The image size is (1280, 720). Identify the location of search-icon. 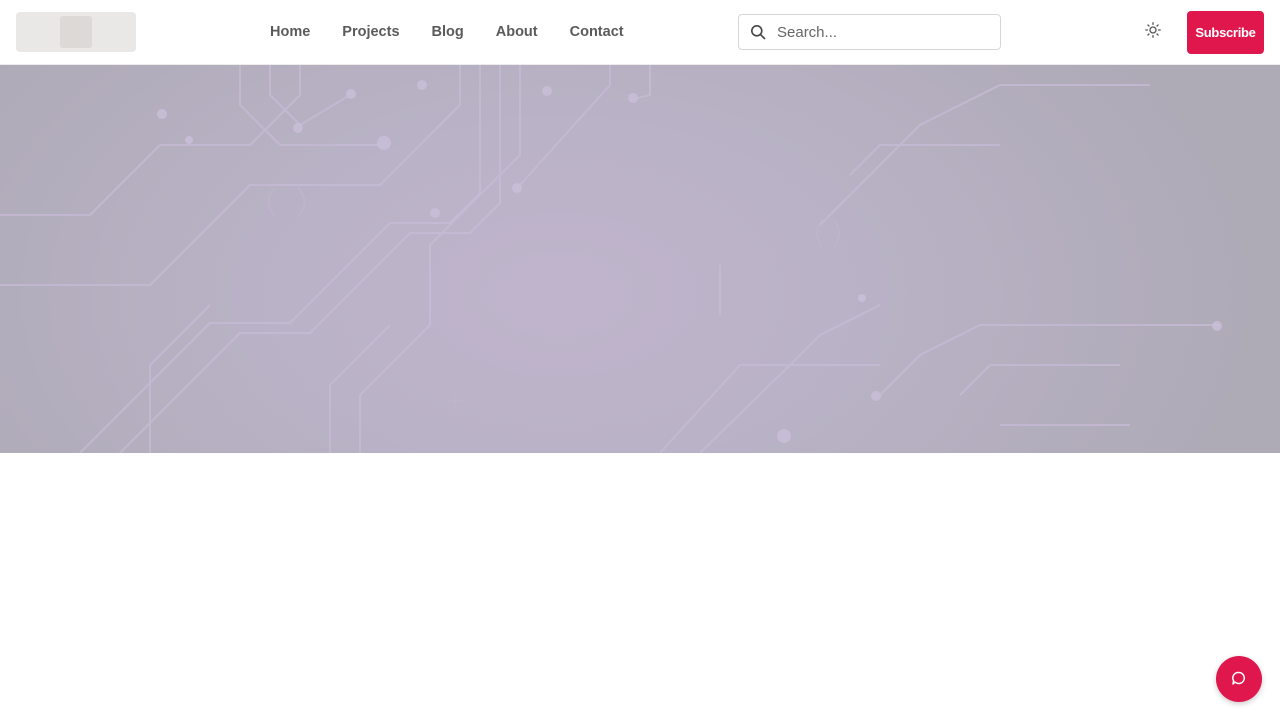
(758, 32).